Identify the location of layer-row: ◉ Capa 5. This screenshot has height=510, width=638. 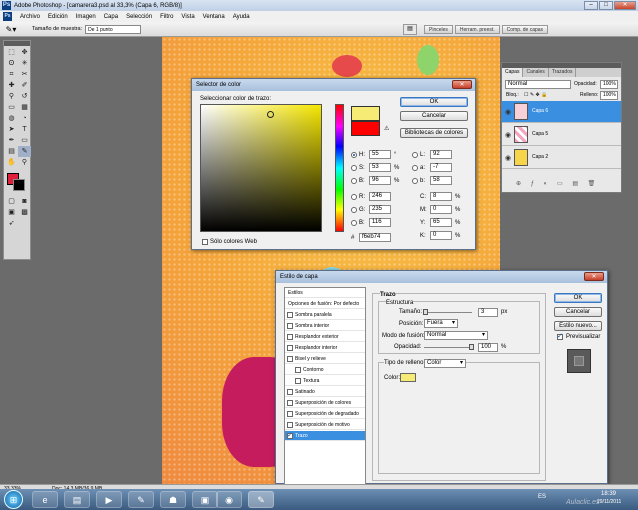
(561, 135).